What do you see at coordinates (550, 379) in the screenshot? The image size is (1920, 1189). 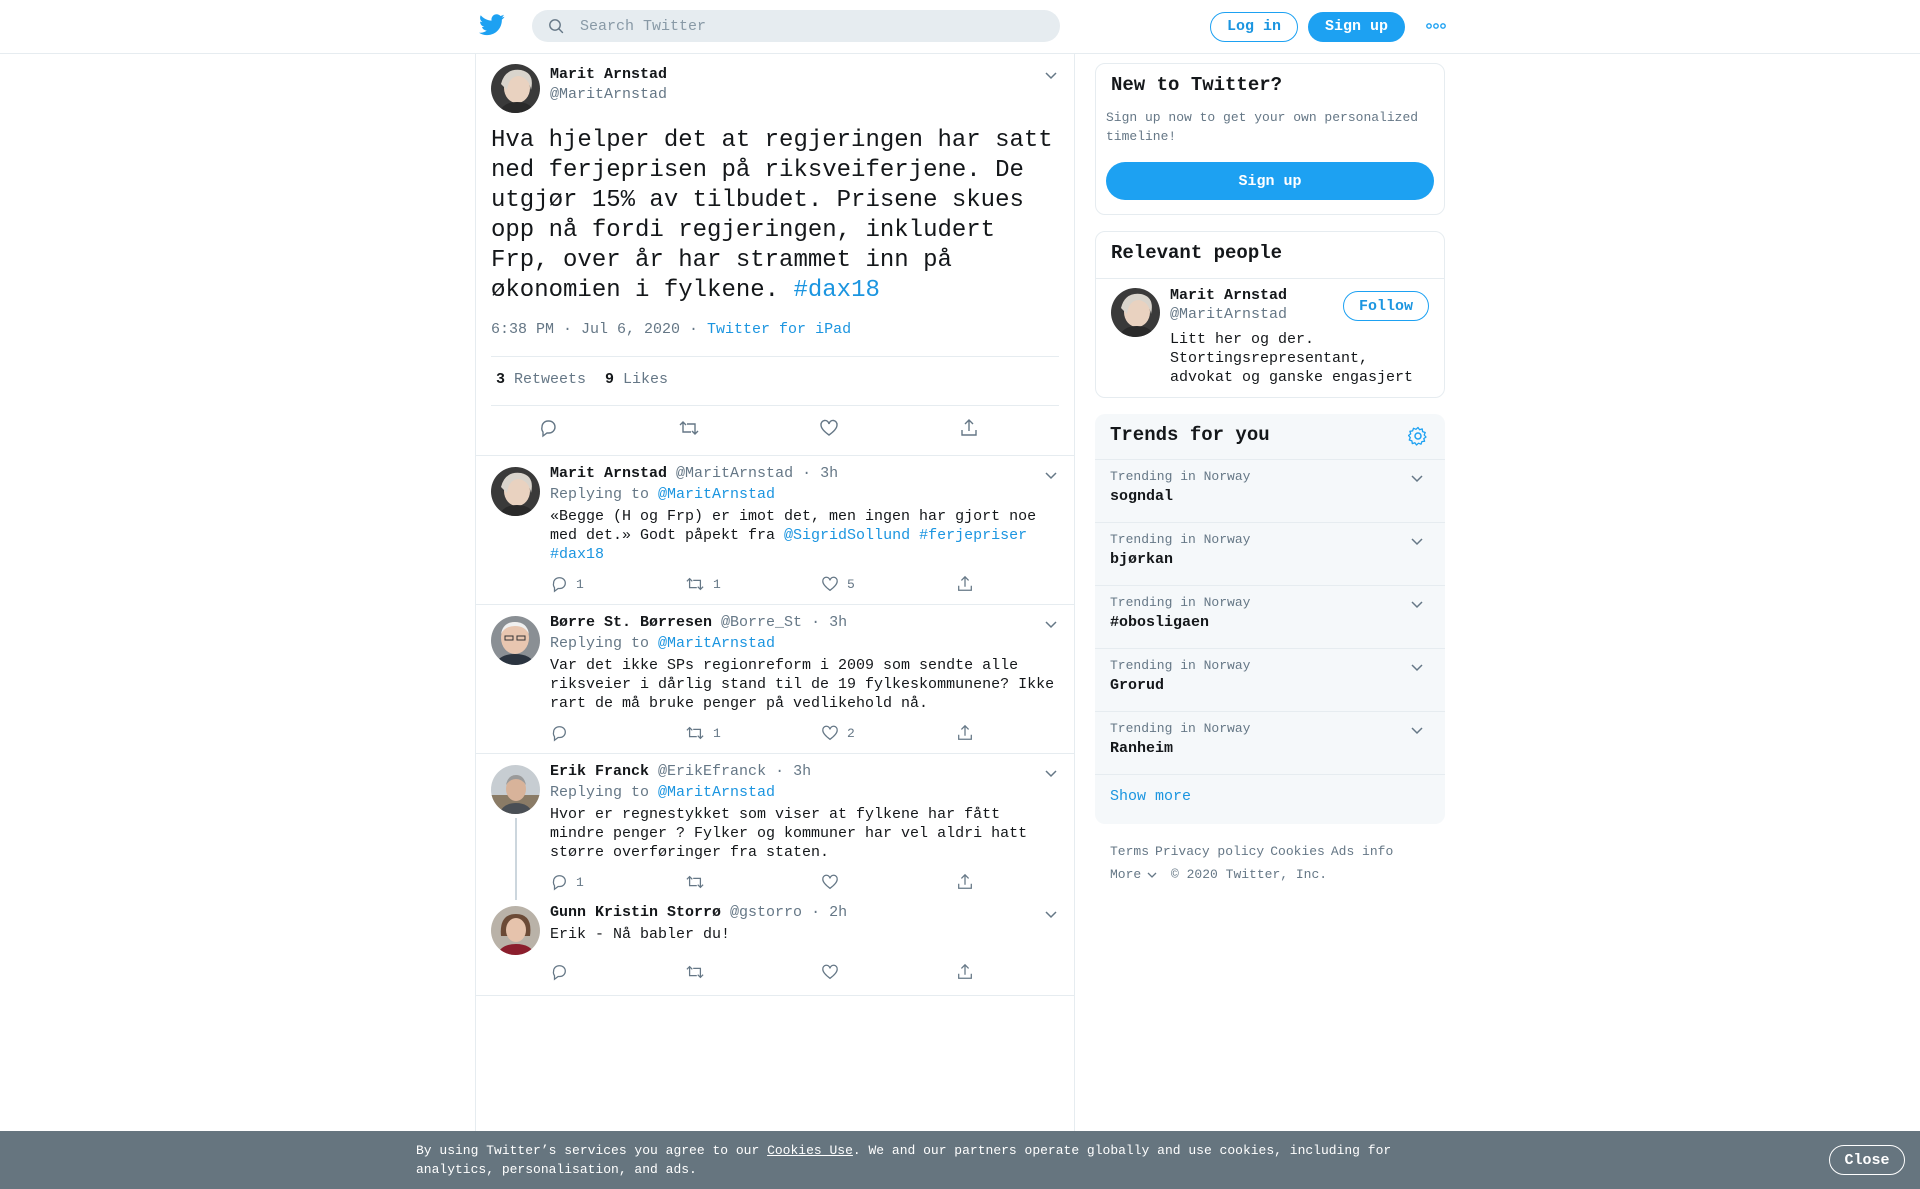 I see `retweets-label: Retweets` at bounding box center [550, 379].